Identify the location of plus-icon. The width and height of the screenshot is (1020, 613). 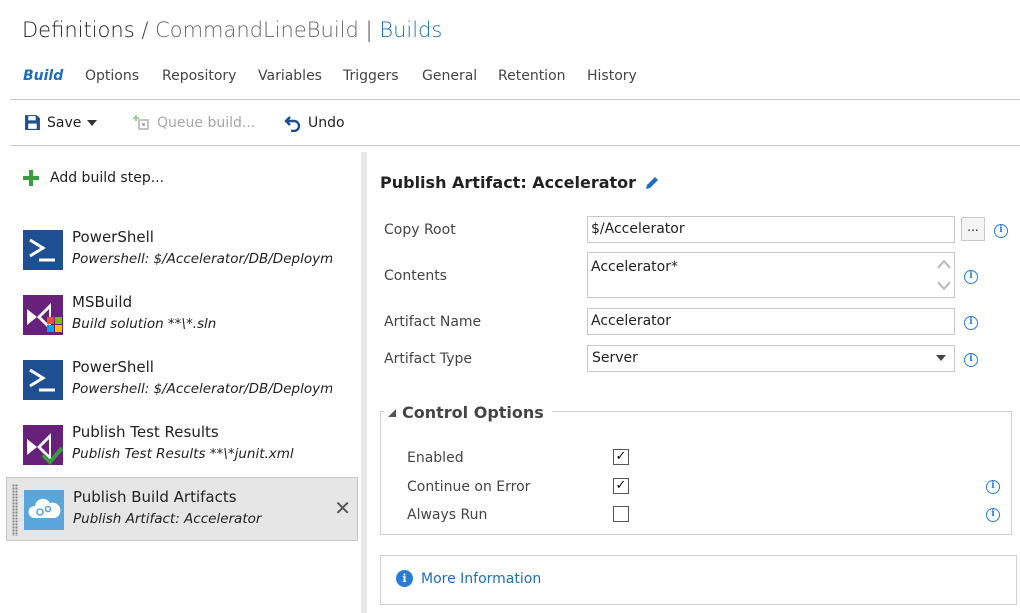
(31, 178).